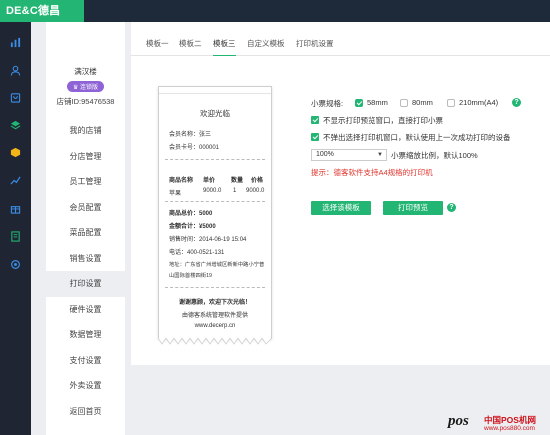  Describe the element at coordinates (255, 191) in the screenshot. I see `receipt-item-total: 9000.0` at that location.